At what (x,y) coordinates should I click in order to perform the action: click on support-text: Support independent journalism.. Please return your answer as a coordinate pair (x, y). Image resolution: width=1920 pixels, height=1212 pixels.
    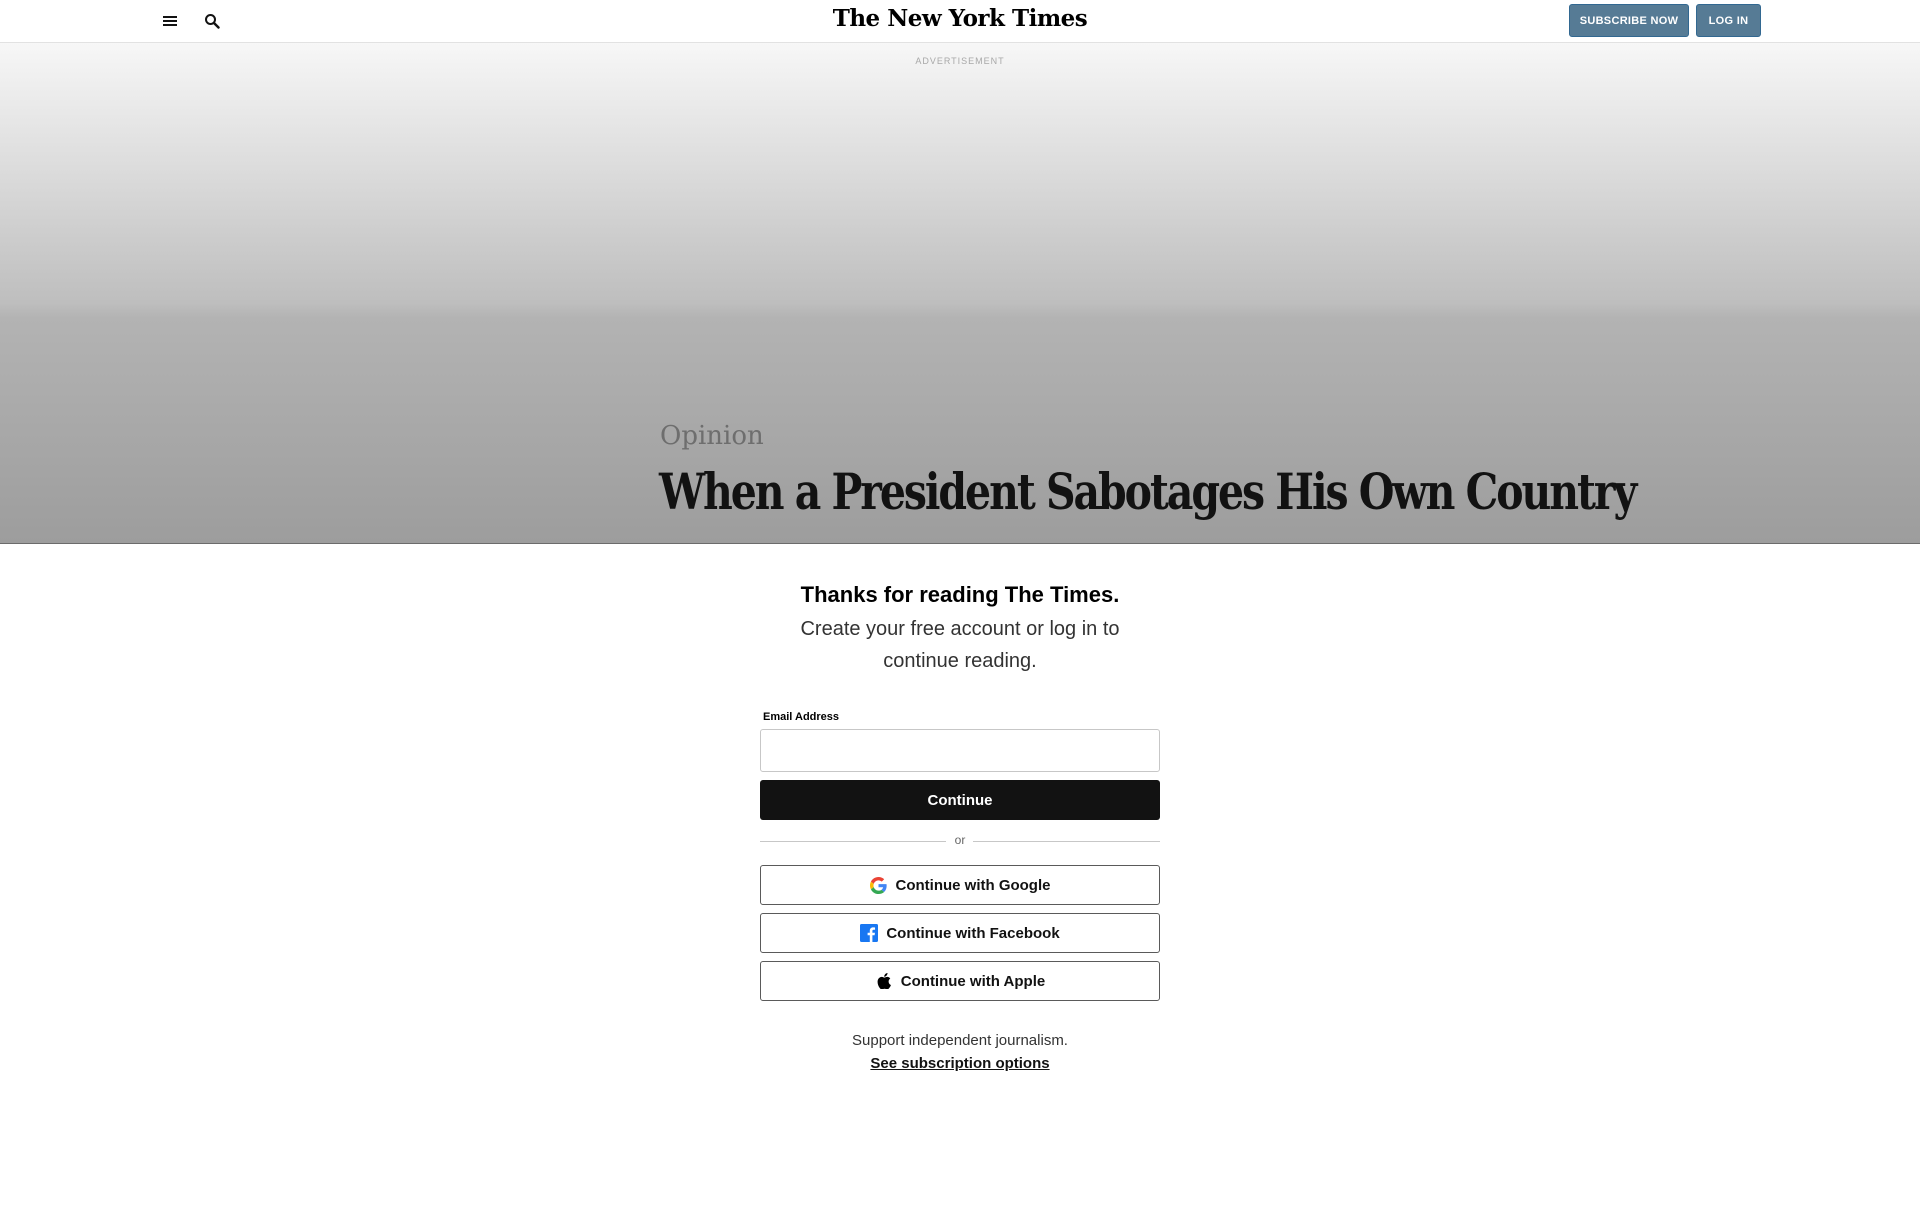
    Looking at the image, I should click on (960, 1040).